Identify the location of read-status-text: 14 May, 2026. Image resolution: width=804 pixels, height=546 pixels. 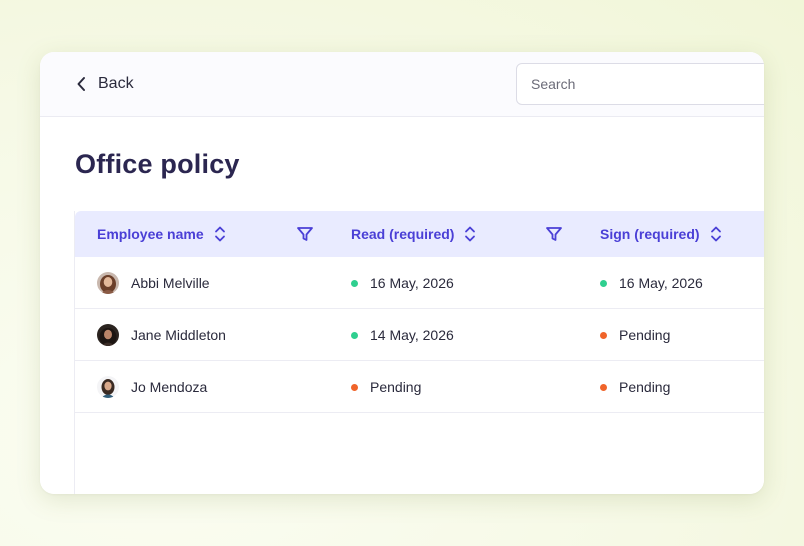
(412, 335).